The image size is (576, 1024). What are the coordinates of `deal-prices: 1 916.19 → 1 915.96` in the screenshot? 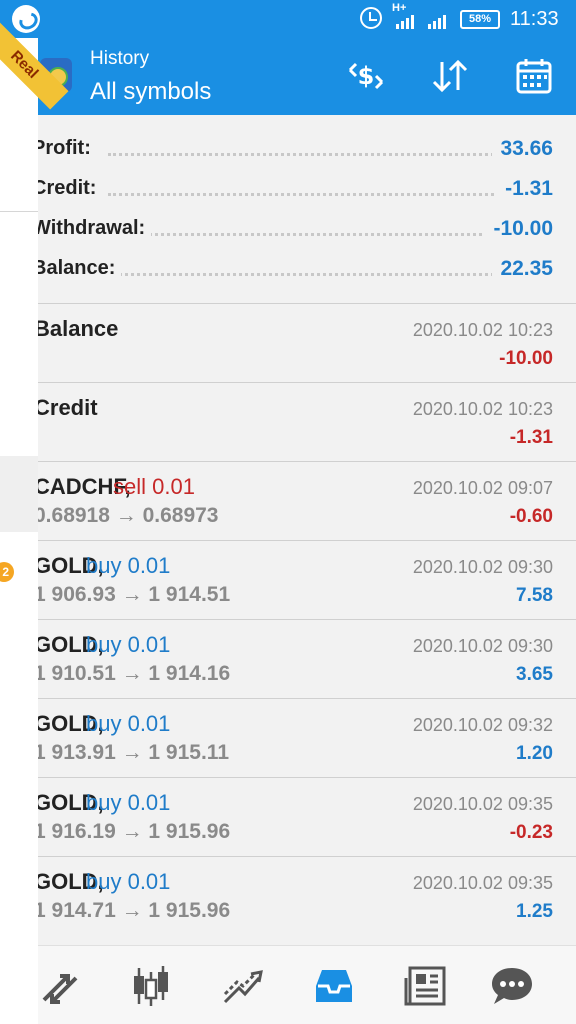 It's located at (134, 831).